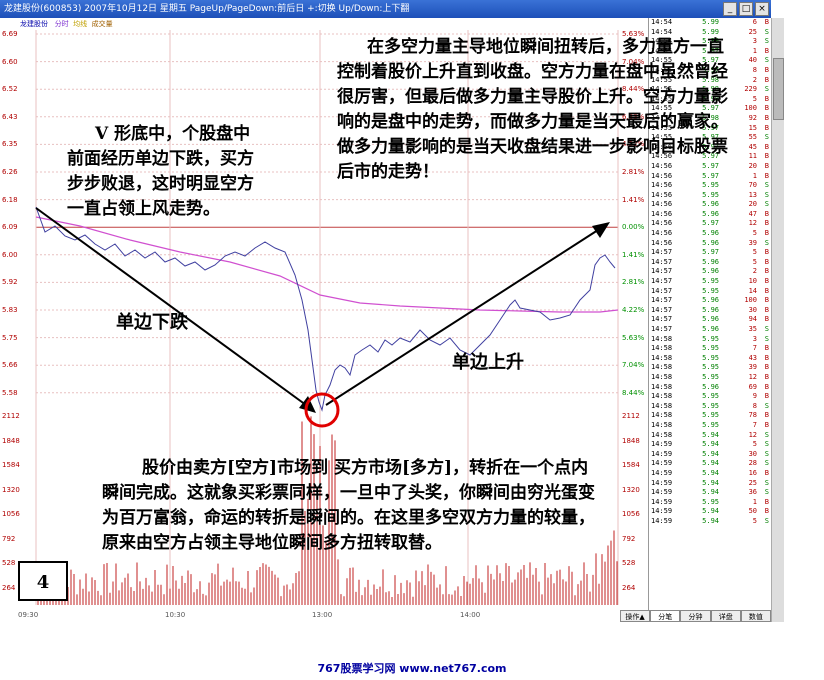 This screenshot has height=680, width=824. What do you see at coordinates (756, 616) in the screenshot?
I see `tab-values: 数值` at bounding box center [756, 616].